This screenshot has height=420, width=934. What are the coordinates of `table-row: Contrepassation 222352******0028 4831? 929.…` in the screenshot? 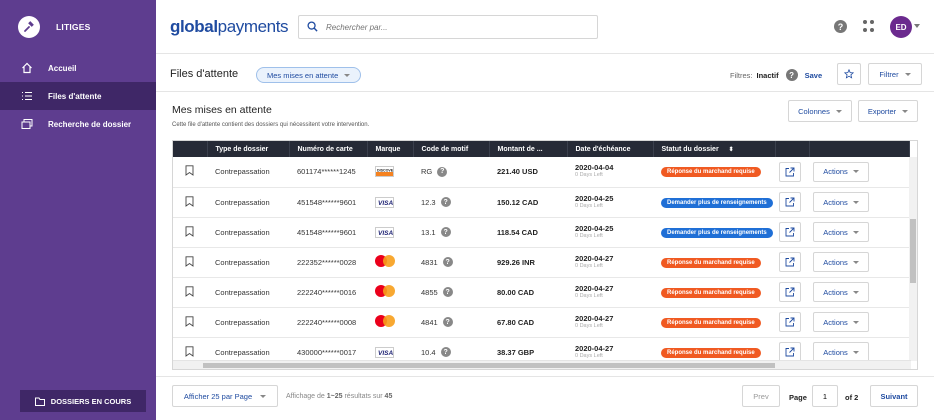 It's located at (541, 262).